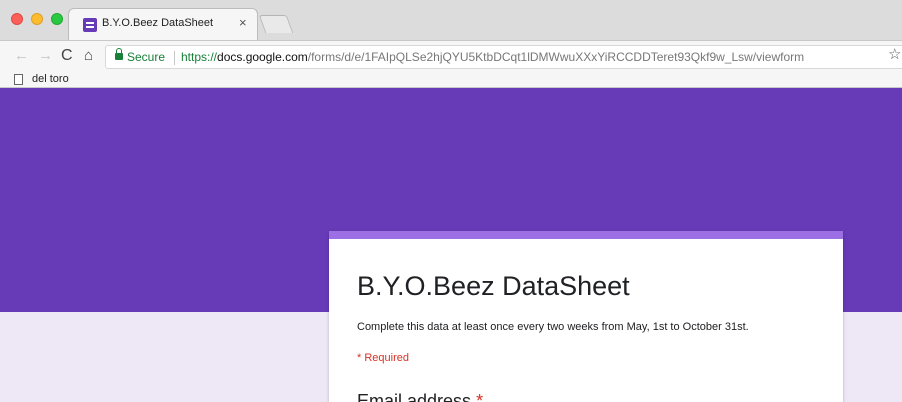 Image resolution: width=902 pixels, height=402 pixels. I want to click on new-tab-button, so click(276, 24).